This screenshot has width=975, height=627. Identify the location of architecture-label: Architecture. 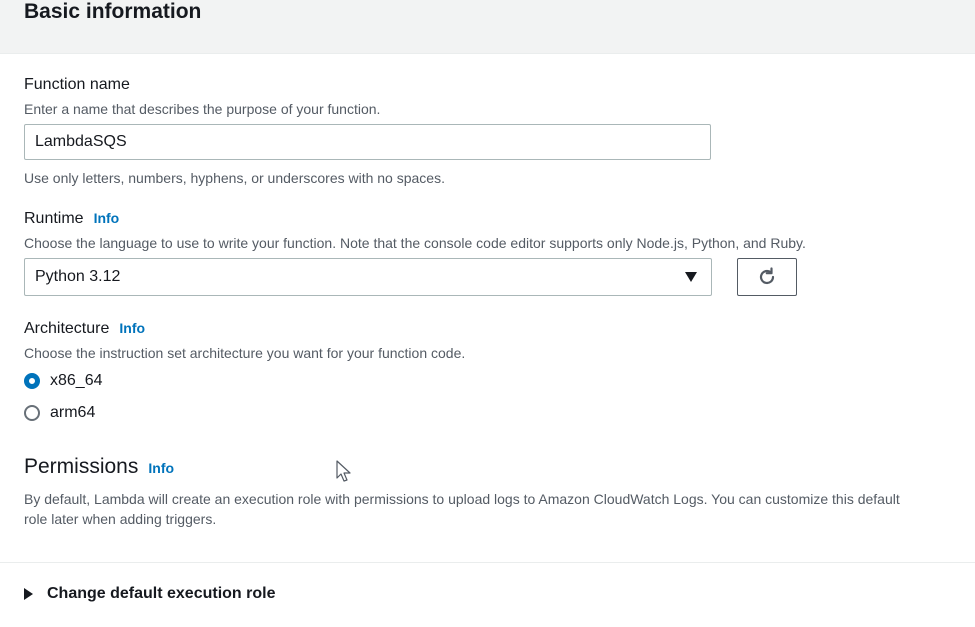
(67, 328).